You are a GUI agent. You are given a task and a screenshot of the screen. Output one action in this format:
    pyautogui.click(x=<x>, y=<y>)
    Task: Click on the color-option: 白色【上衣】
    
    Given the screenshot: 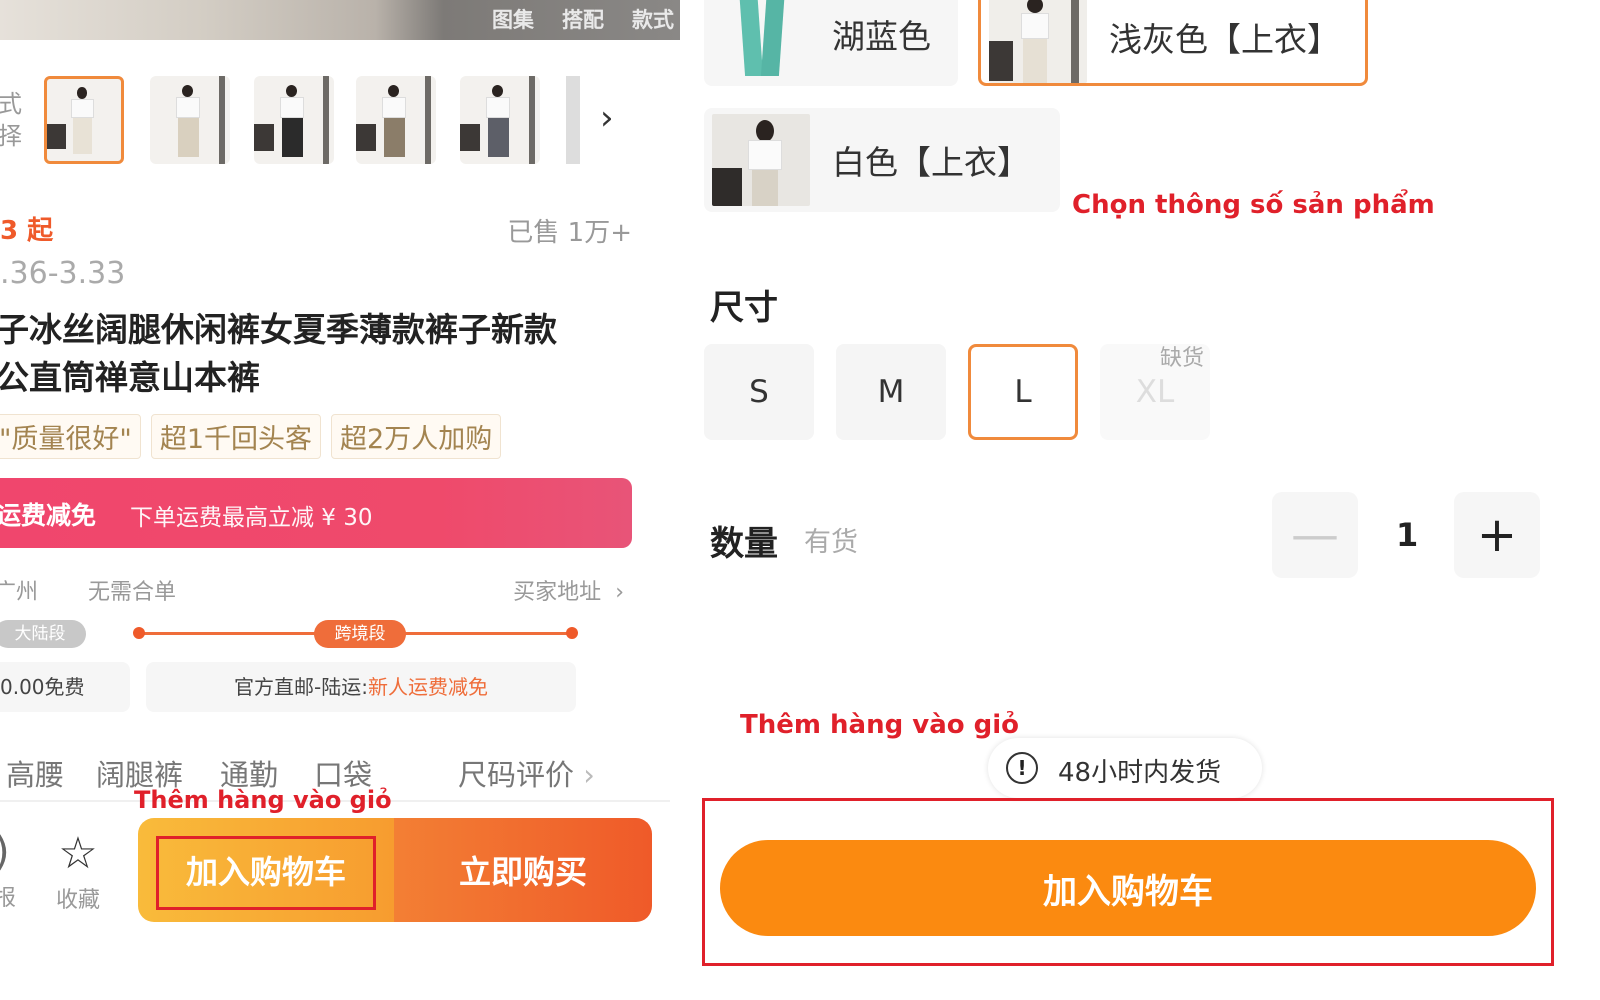 What is the action you would take?
    pyautogui.click(x=882, y=160)
    